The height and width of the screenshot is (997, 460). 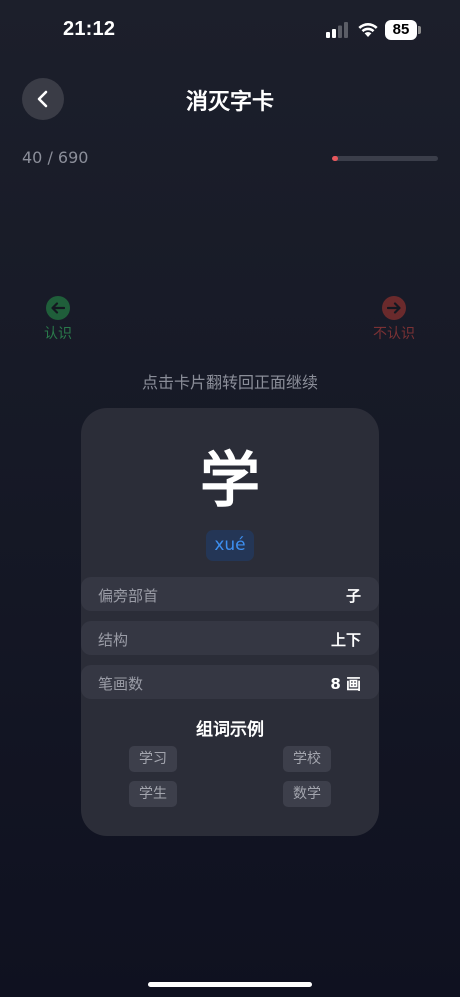 What do you see at coordinates (121, 684) in the screenshot?
I see `info-label: 笔画数` at bounding box center [121, 684].